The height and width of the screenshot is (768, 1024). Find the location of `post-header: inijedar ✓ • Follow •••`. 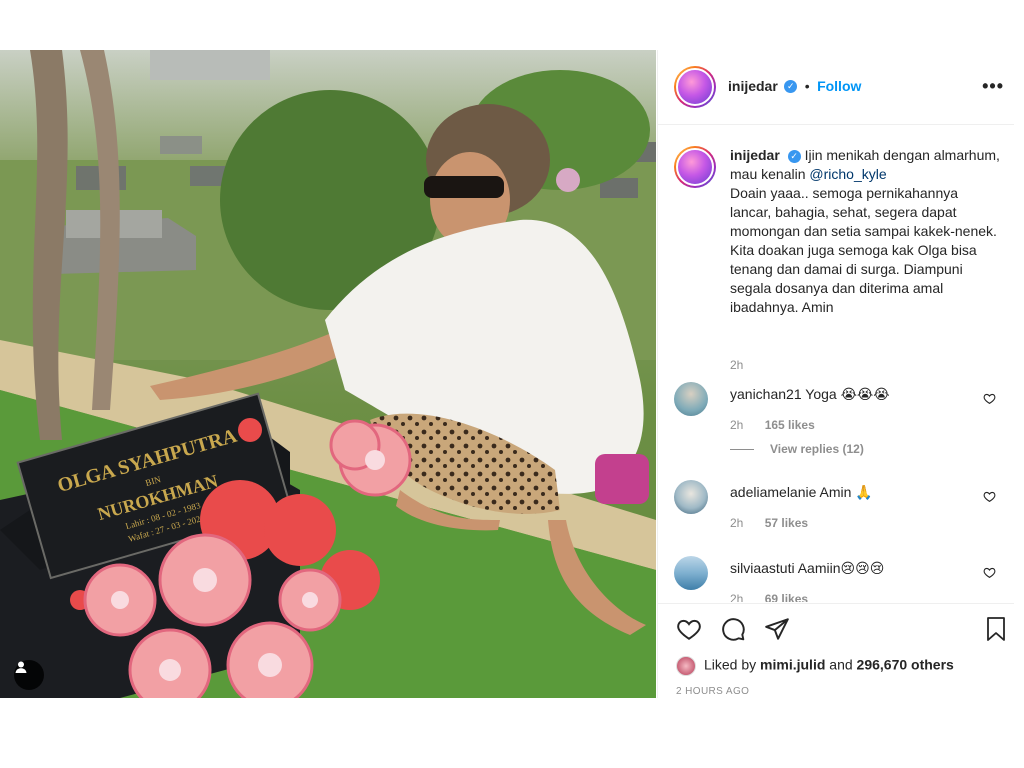

post-header: inijedar ✓ • Follow ••• is located at coordinates (836, 87).